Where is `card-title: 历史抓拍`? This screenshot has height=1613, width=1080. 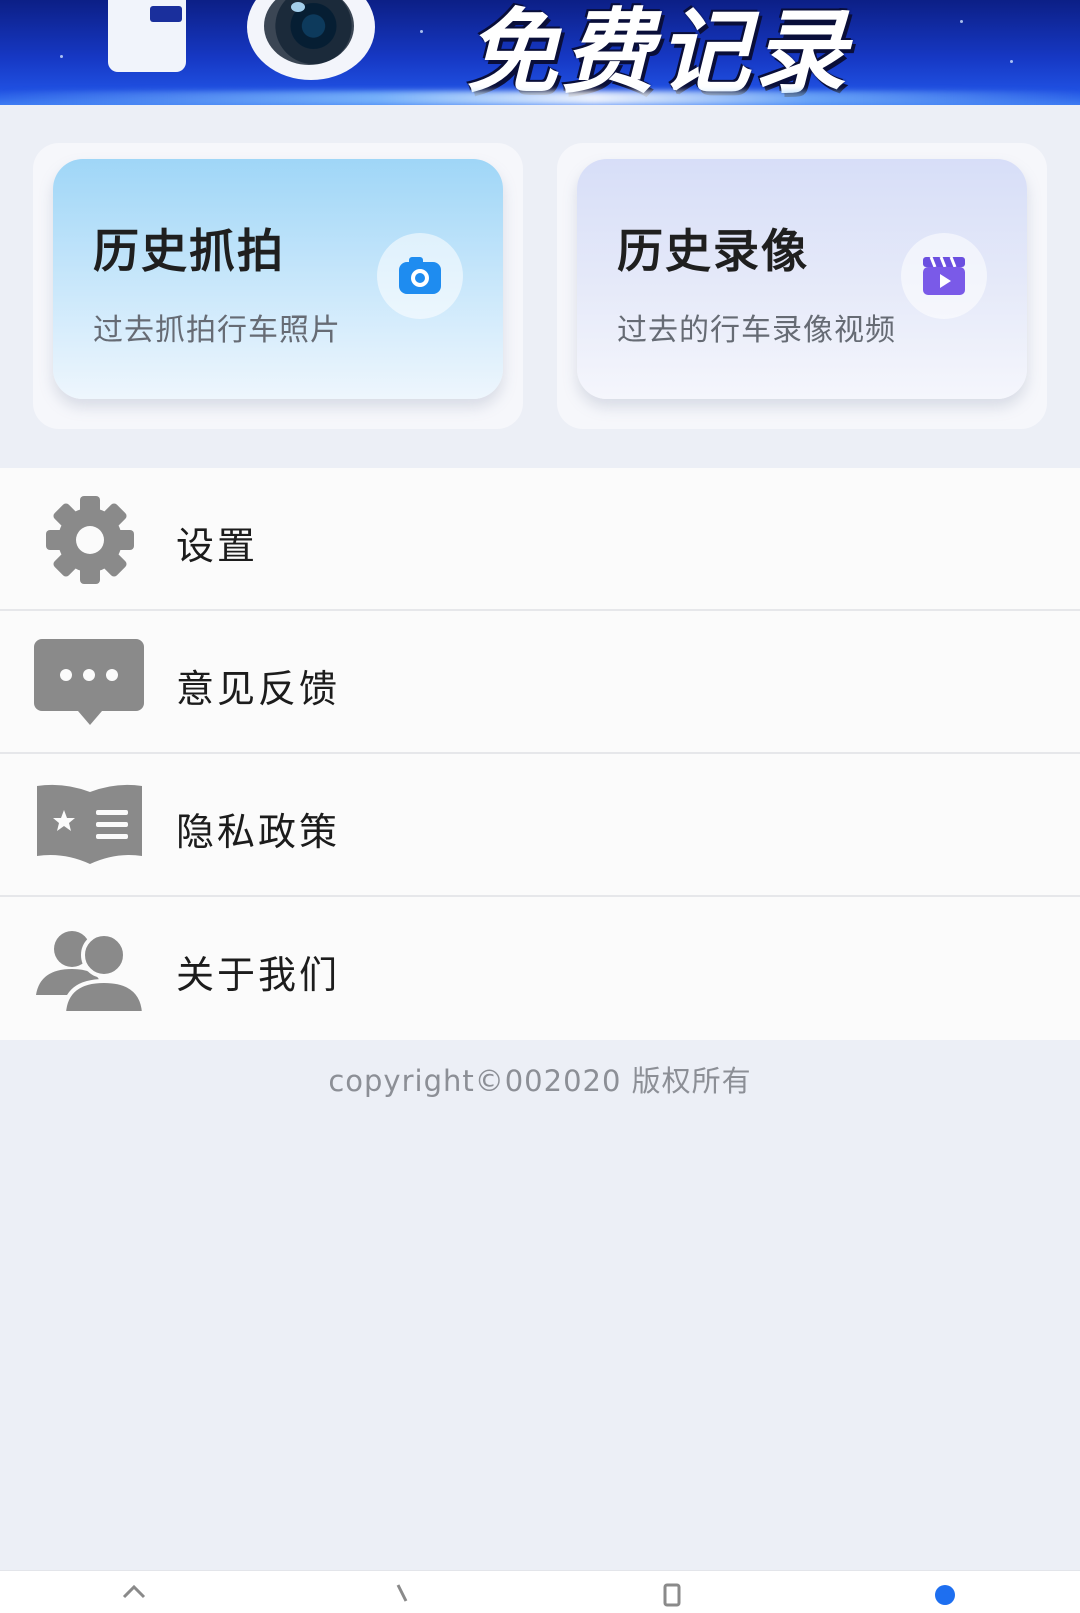 card-title: 历史抓拍 is located at coordinates (189, 251).